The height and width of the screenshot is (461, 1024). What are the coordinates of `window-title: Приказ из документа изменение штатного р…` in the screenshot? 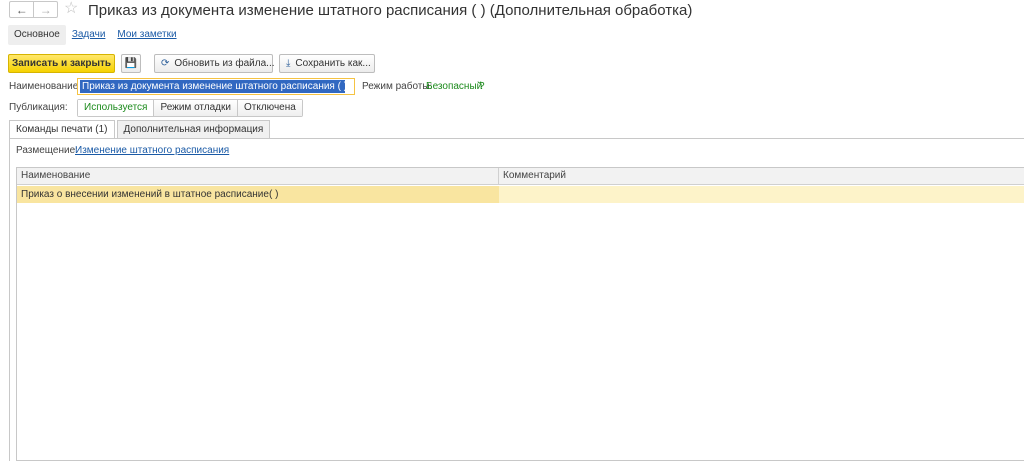 It's located at (390, 10).